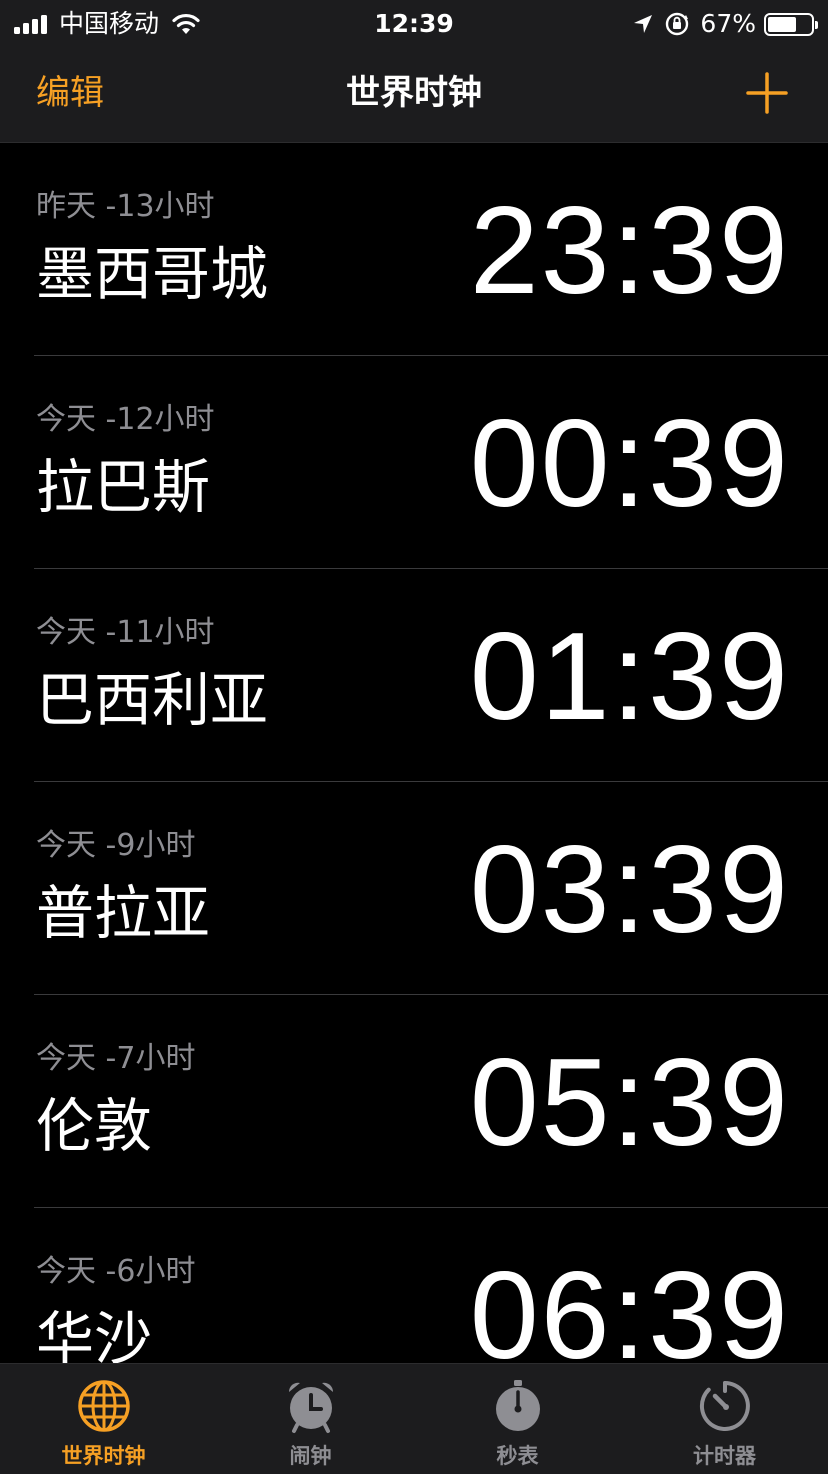 This screenshot has width=828, height=1474. What do you see at coordinates (431, 249) in the screenshot?
I see `list-item: 昨天 -13小时 墨西哥城 23:39` at bounding box center [431, 249].